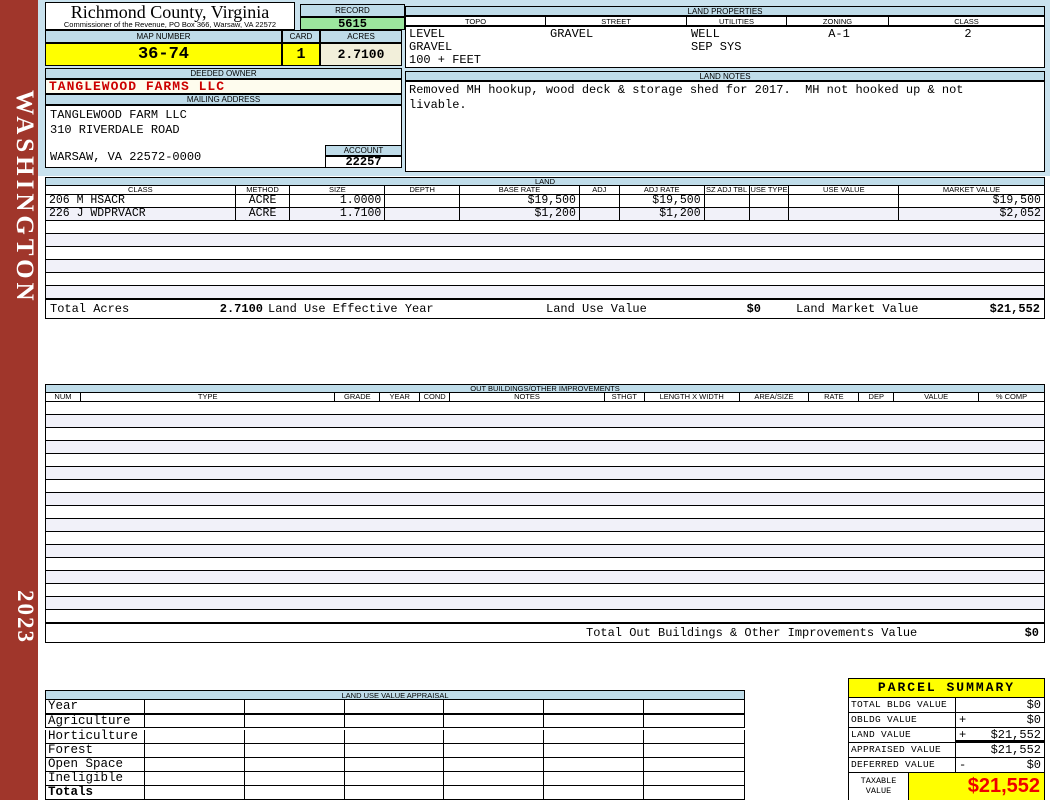 The width and height of the screenshot is (1050, 800). Describe the element at coordinates (223, 73) in the screenshot. I see `deeded-owner-label: DEEDED OWNER` at that location.